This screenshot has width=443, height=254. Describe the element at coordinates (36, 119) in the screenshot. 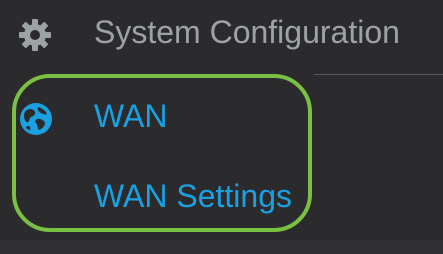

I see `globe-icon` at that location.